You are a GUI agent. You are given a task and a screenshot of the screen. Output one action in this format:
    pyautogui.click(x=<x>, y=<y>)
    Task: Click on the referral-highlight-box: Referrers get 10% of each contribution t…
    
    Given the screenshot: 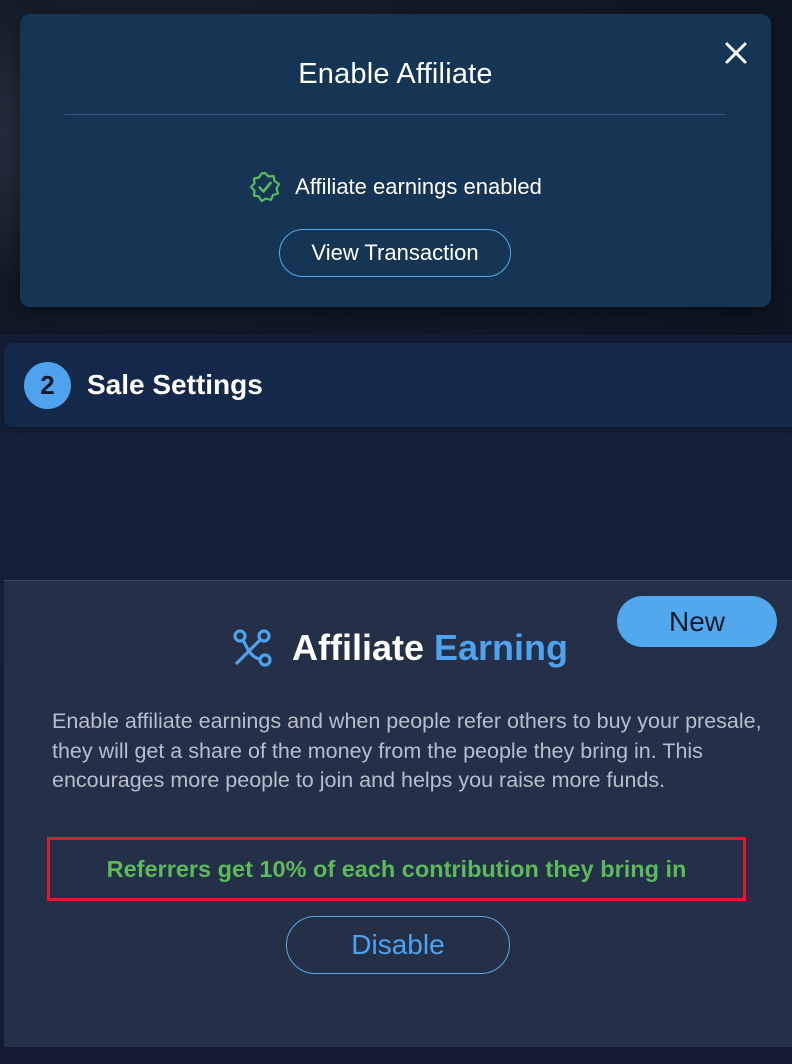 What is the action you would take?
    pyautogui.click(x=396, y=869)
    